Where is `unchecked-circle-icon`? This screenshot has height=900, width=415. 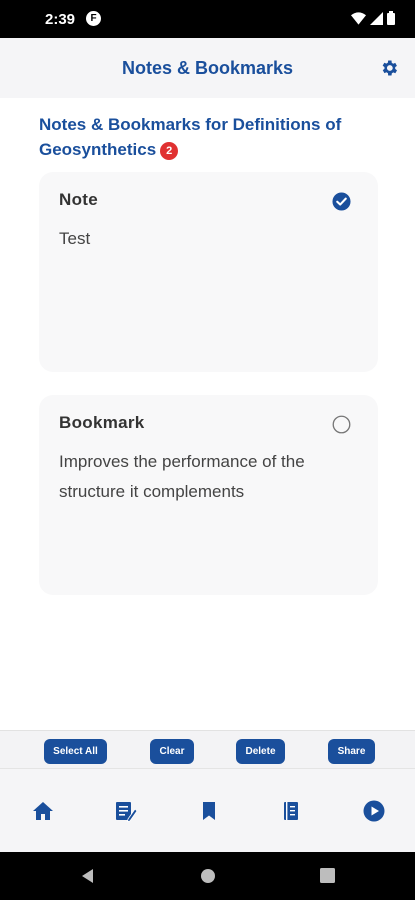
unchecked-circle-icon is located at coordinates (341, 424).